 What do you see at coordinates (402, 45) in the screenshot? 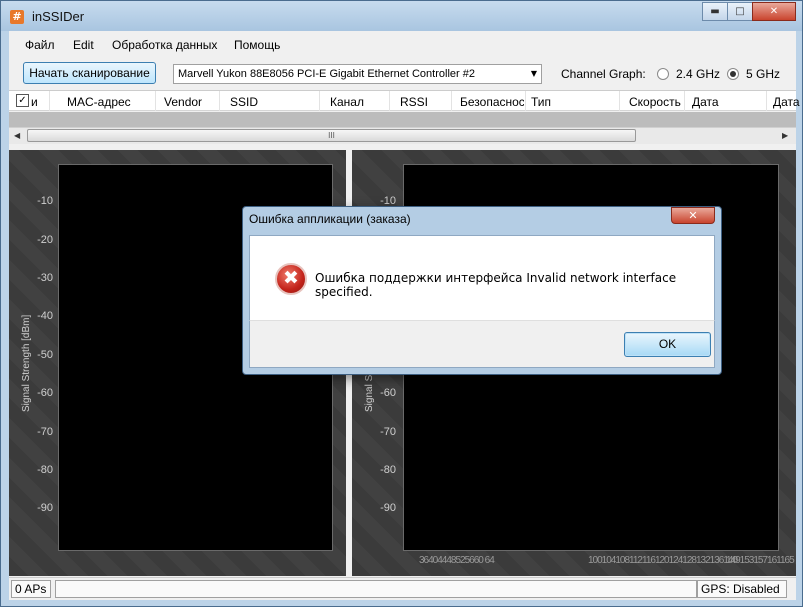
I see `menu-bar: Файл Edit Обработка данных Помощь` at bounding box center [402, 45].